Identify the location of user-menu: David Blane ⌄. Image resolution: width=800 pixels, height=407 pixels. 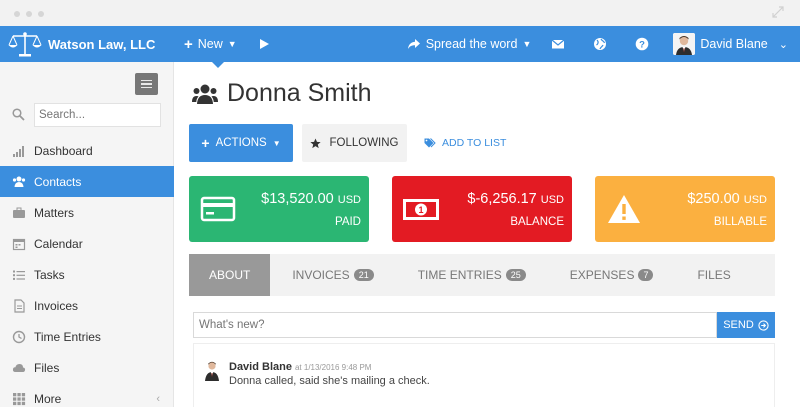
(730, 44).